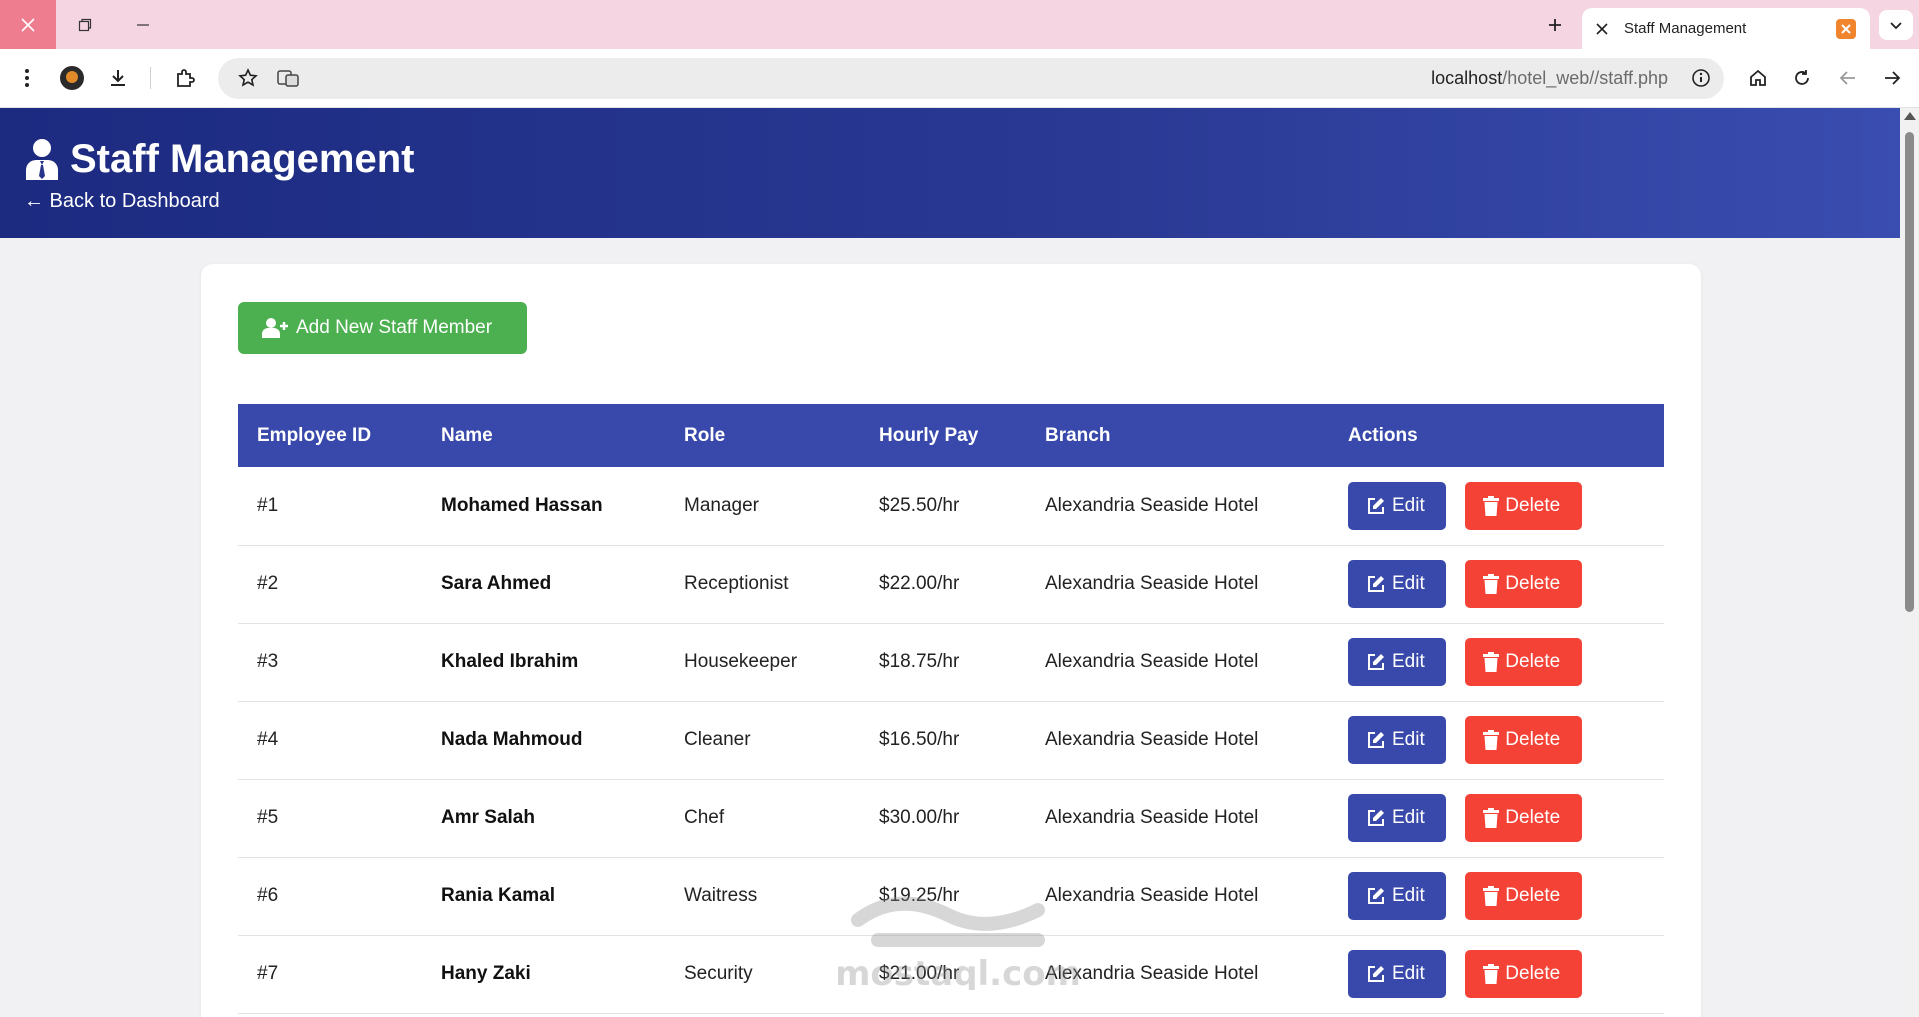 Image resolution: width=1919 pixels, height=1017 pixels. Describe the element at coordinates (1846, 28) in the screenshot. I see `xampp-favicon-icon` at that location.